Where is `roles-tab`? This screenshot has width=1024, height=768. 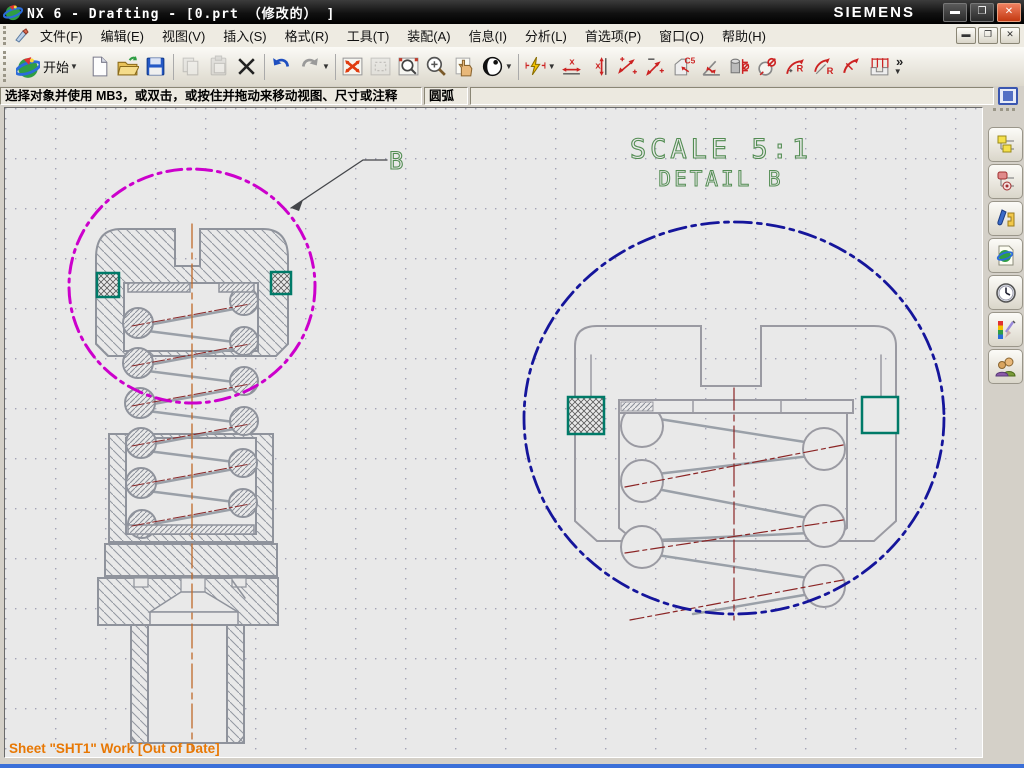 roles-tab is located at coordinates (1005, 366).